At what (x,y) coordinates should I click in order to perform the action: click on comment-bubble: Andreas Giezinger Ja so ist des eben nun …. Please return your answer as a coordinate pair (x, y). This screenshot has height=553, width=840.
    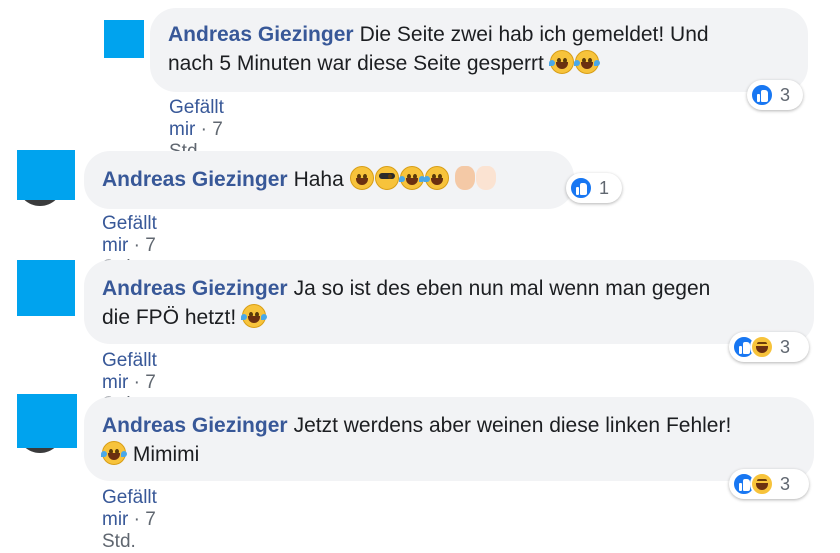
    Looking at the image, I should click on (449, 302).